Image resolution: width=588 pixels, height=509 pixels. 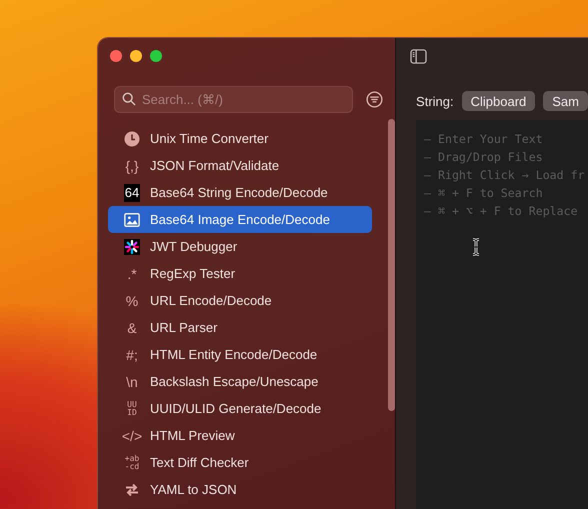 What do you see at coordinates (565, 101) in the screenshot?
I see `source-button: Sam` at bounding box center [565, 101].